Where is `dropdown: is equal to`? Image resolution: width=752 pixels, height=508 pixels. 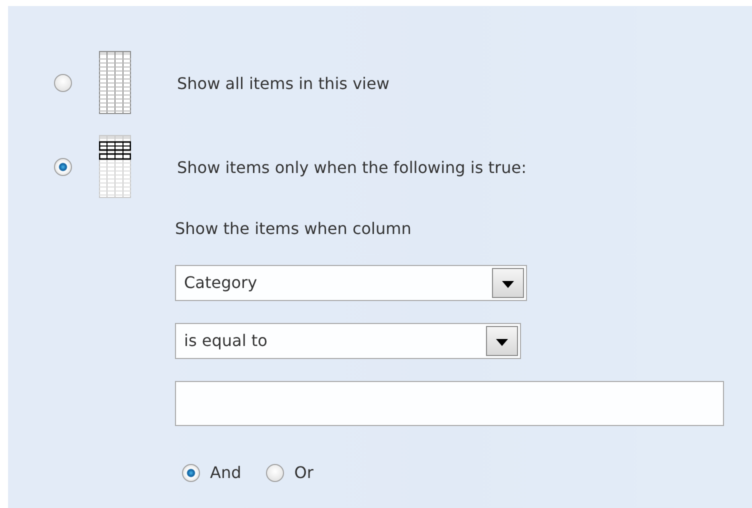
dropdown: is equal to is located at coordinates (348, 341).